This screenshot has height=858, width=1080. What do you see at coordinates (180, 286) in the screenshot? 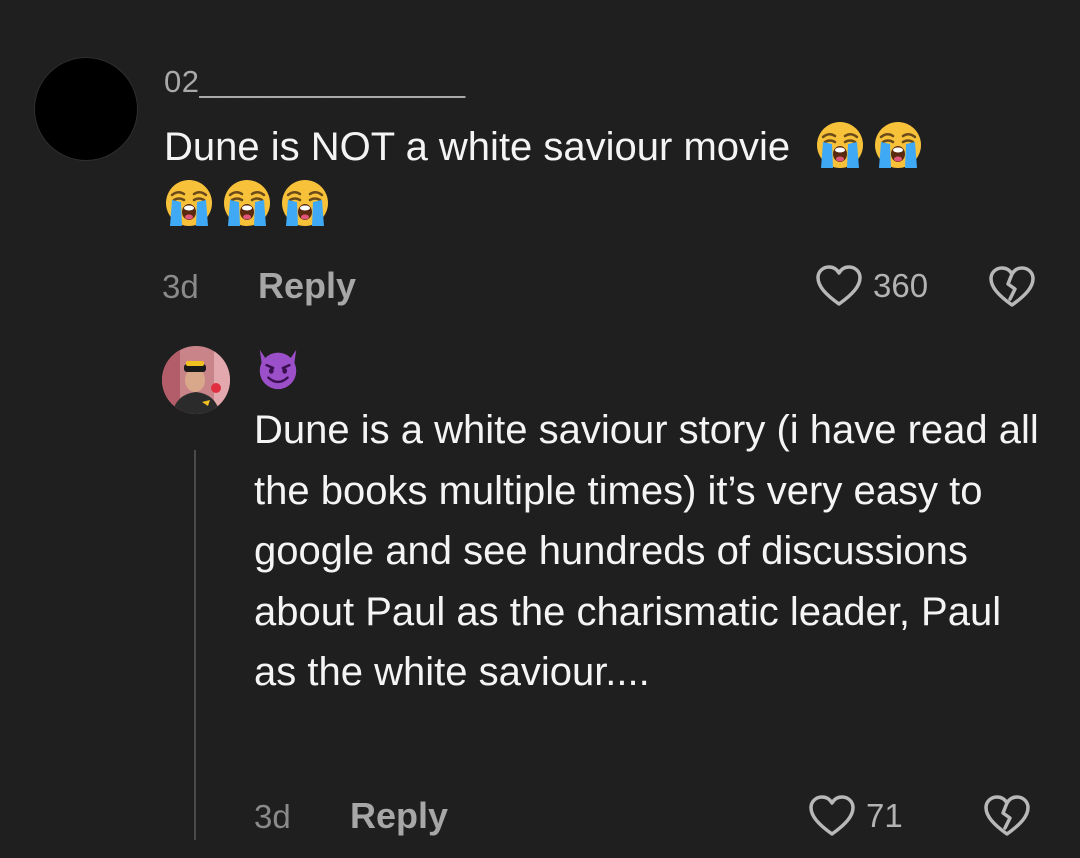
I see `comment-timestamp: 3d` at bounding box center [180, 286].